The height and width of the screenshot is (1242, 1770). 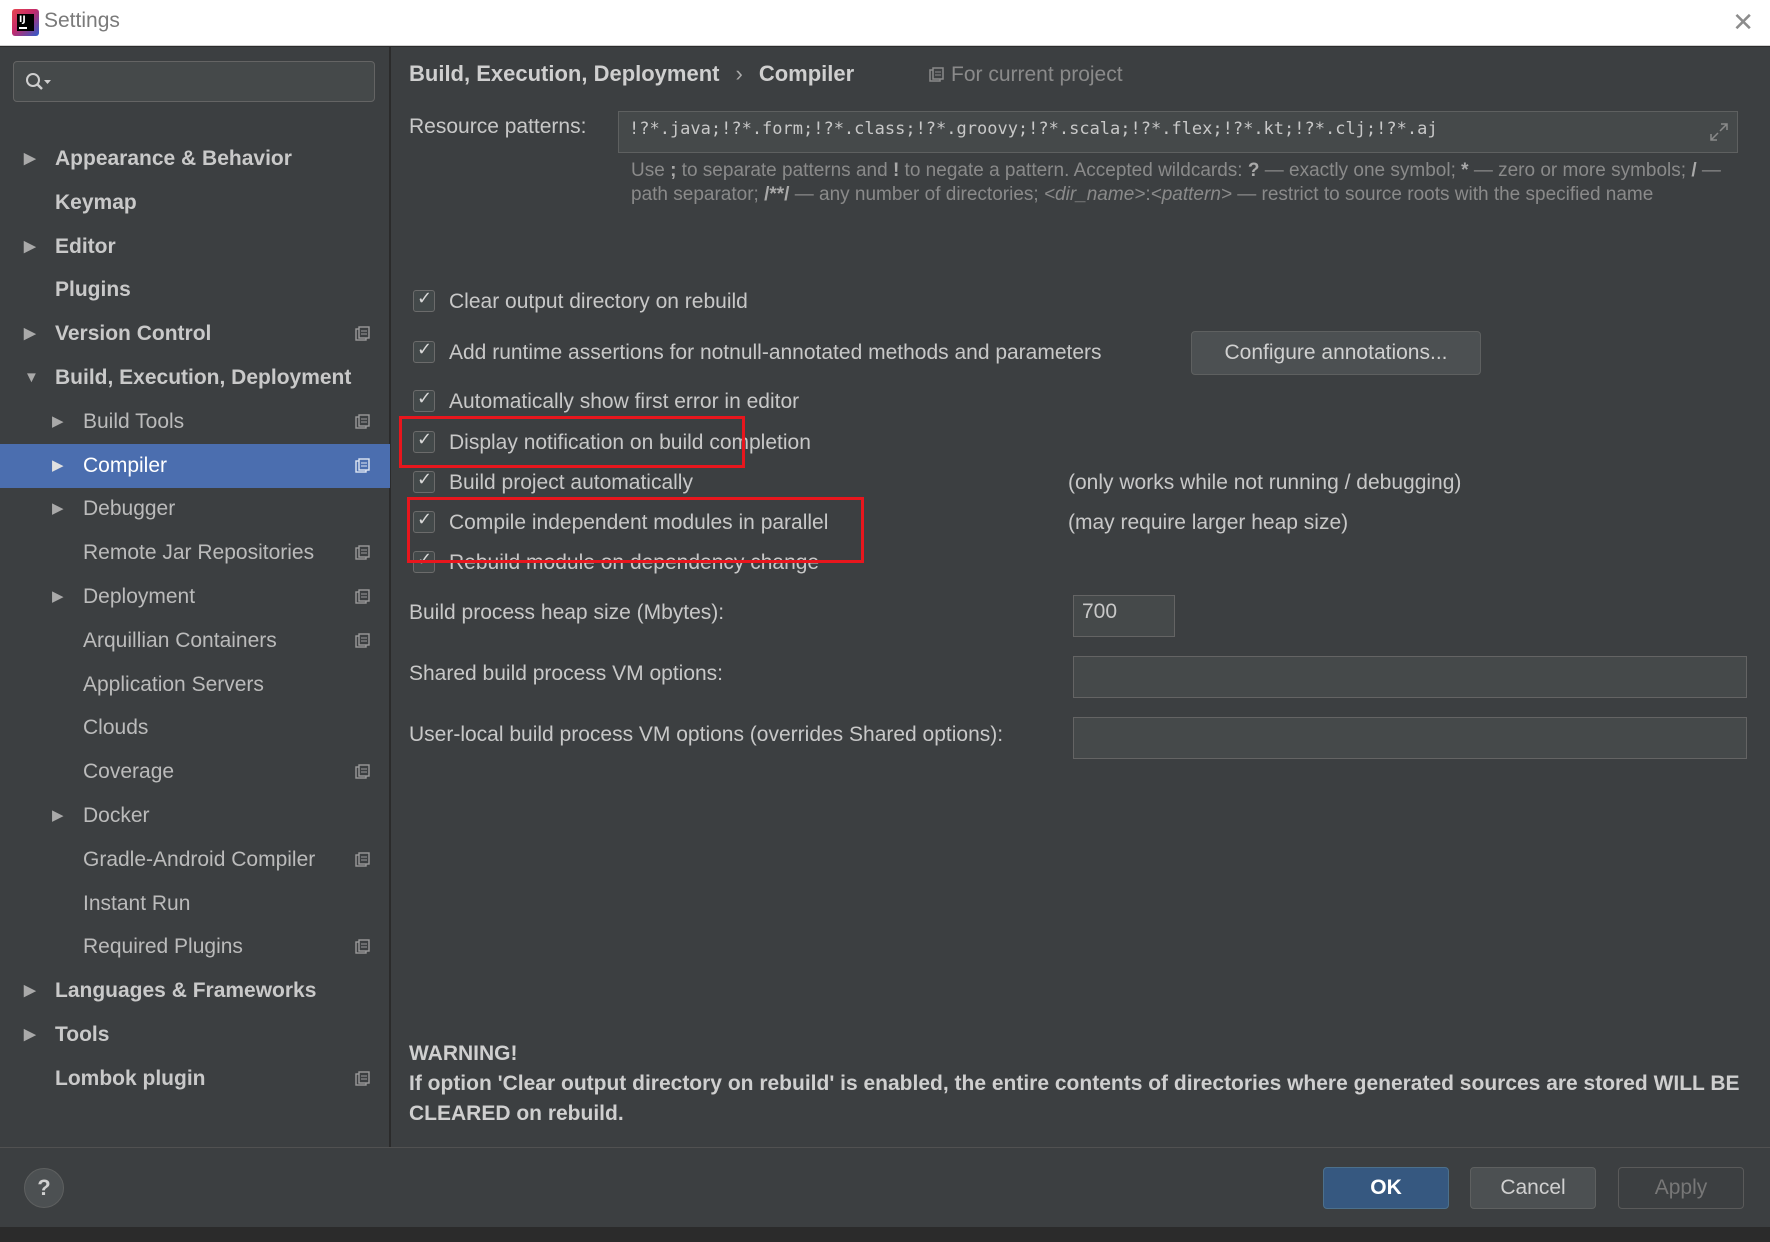 What do you see at coordinates (630, 442) in the screenshot?
I see `display-notification-label: Display notification on build completion` at bounding box center [630, 442].